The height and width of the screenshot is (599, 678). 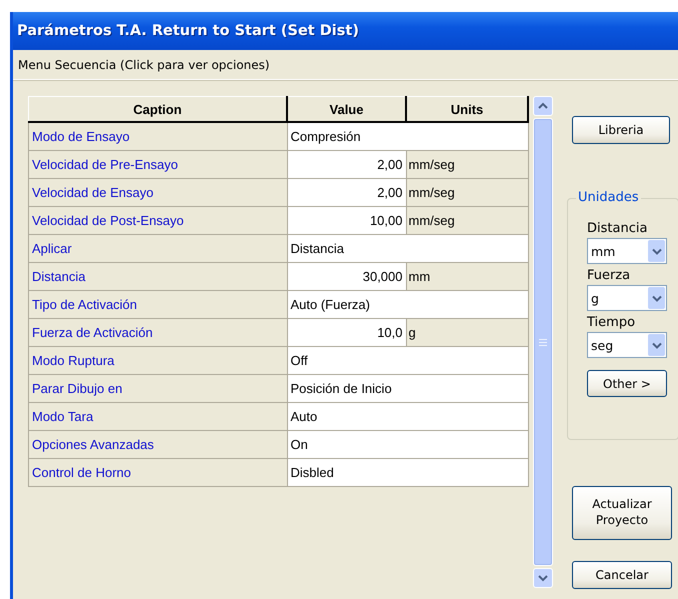 I want to click on table-cell: Modo Ruptura, so click(x=157, y=360).